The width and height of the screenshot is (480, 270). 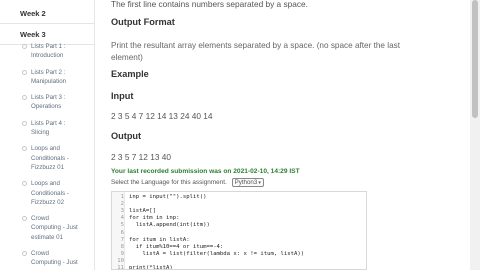 I want to click on sidebar-lesson-item: Lists Part 4 : Slicing, so click(x=47, y=128).